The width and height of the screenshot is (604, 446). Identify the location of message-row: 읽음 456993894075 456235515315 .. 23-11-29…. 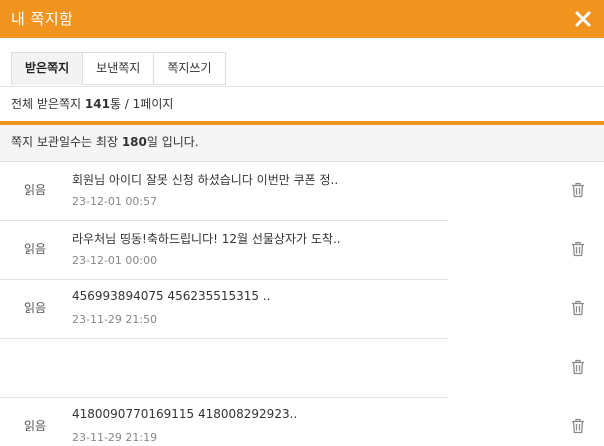
(302, 309).